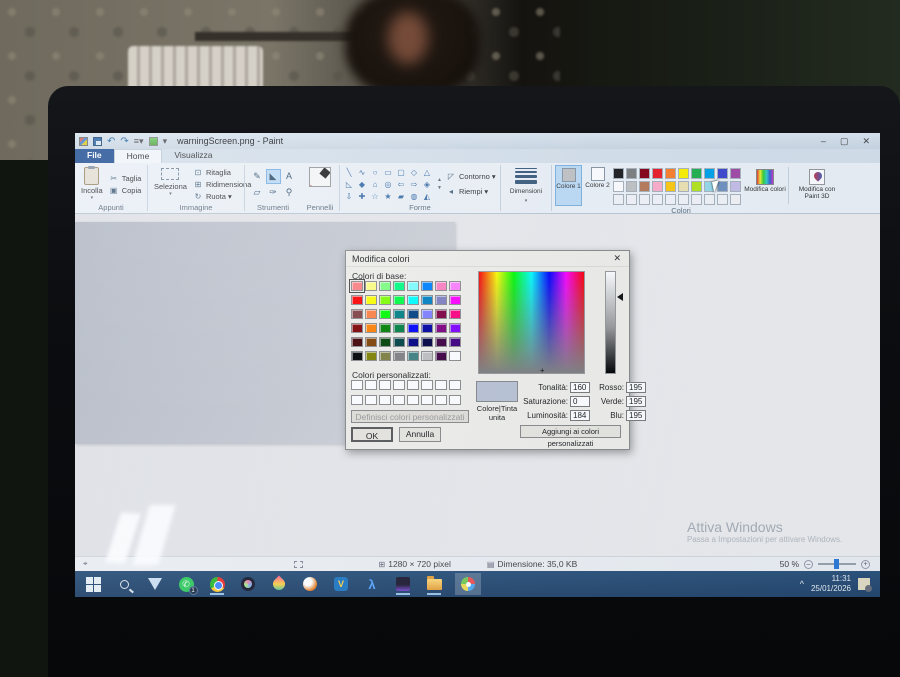  Describe the element at coordinates (765, 185) in the screenshot. I see `edit-colors-button: Modifica colori` at that location.